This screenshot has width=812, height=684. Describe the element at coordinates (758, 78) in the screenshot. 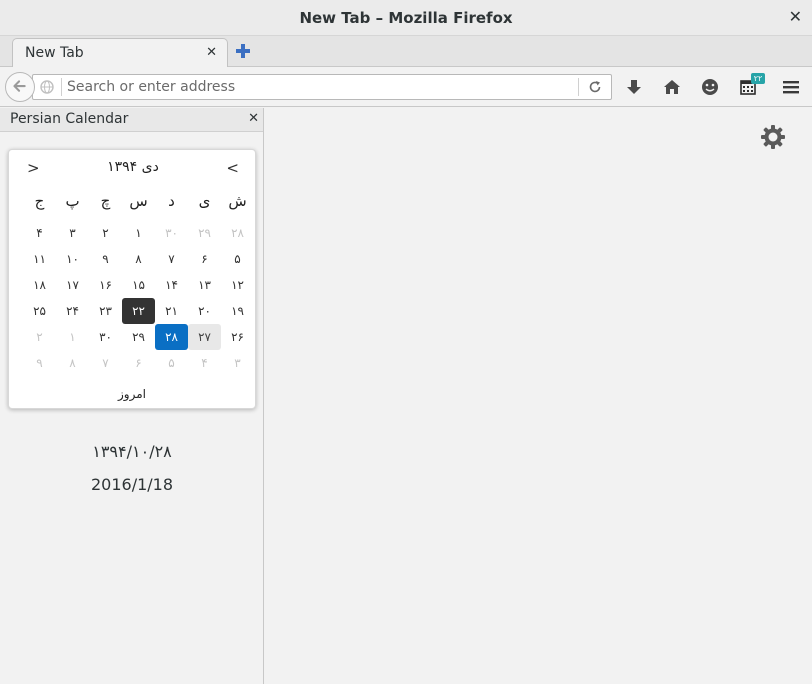

I see `calendar-badge: ۲۲` at that location.